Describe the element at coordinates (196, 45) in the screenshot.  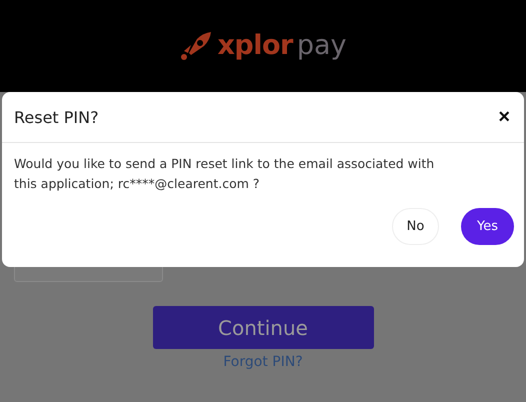
I see `rocket-icon` at that location.